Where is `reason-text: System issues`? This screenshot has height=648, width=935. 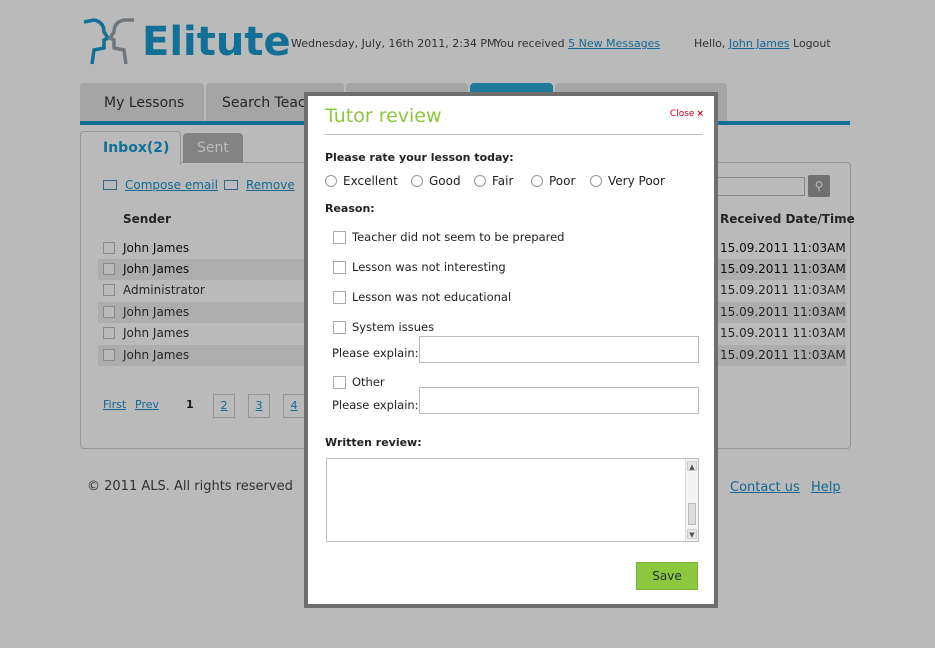
reason-text: System issues is located at coordinates (393, 327).